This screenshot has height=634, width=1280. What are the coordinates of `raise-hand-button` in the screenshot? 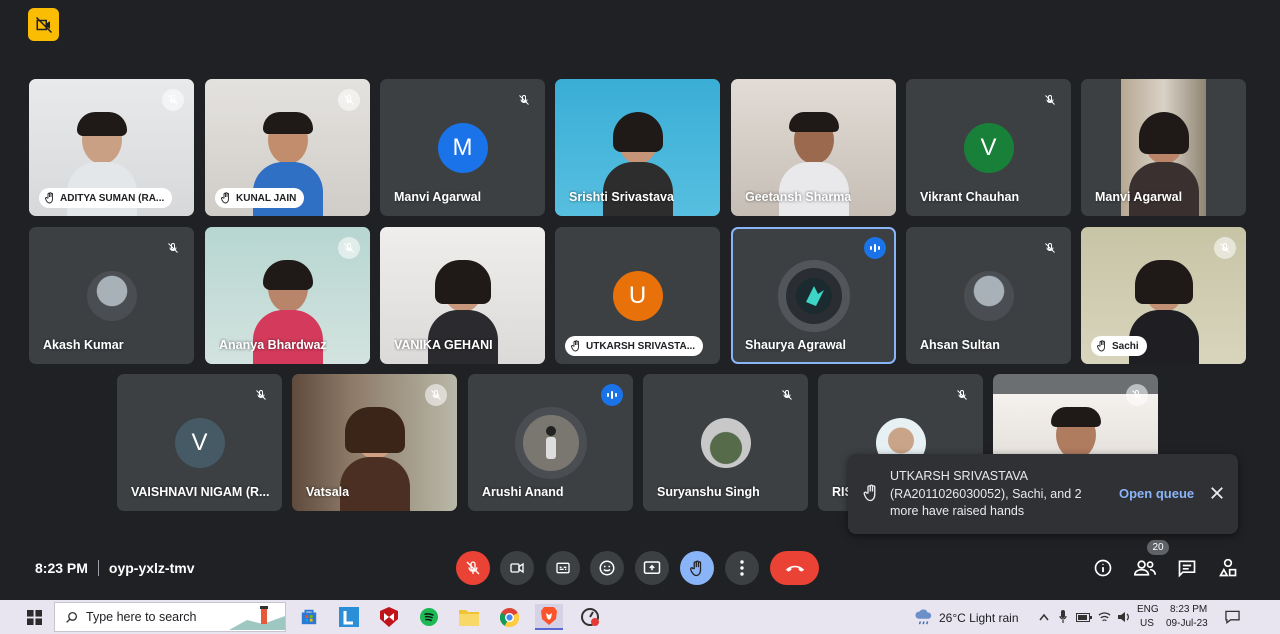 It's located at (697, 568).